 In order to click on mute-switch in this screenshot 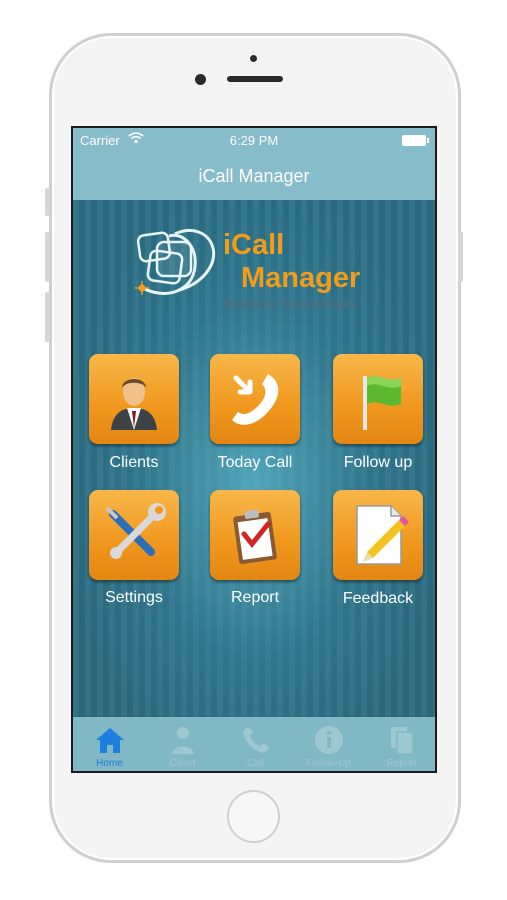, I will do `click(47, 202)`.